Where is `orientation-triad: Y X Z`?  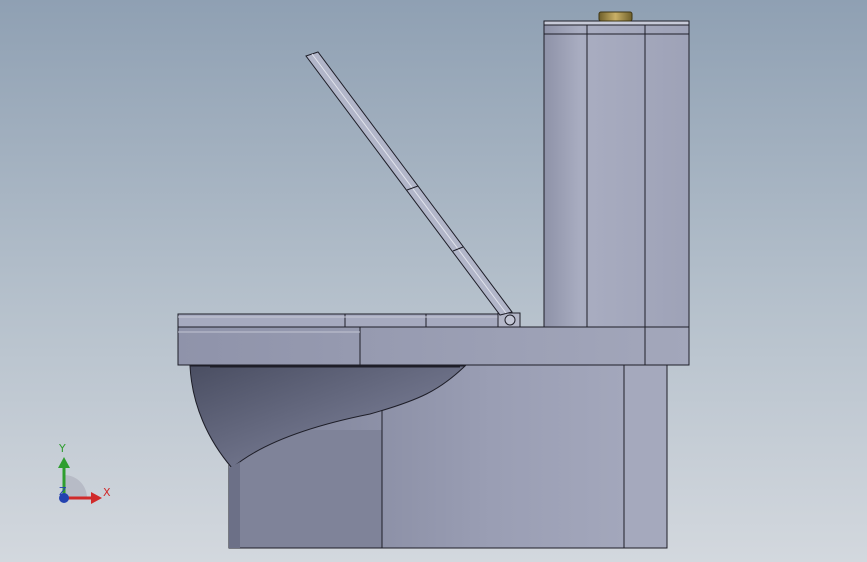
orientation-triad: Y X Z is located at coordinates (86, 475).